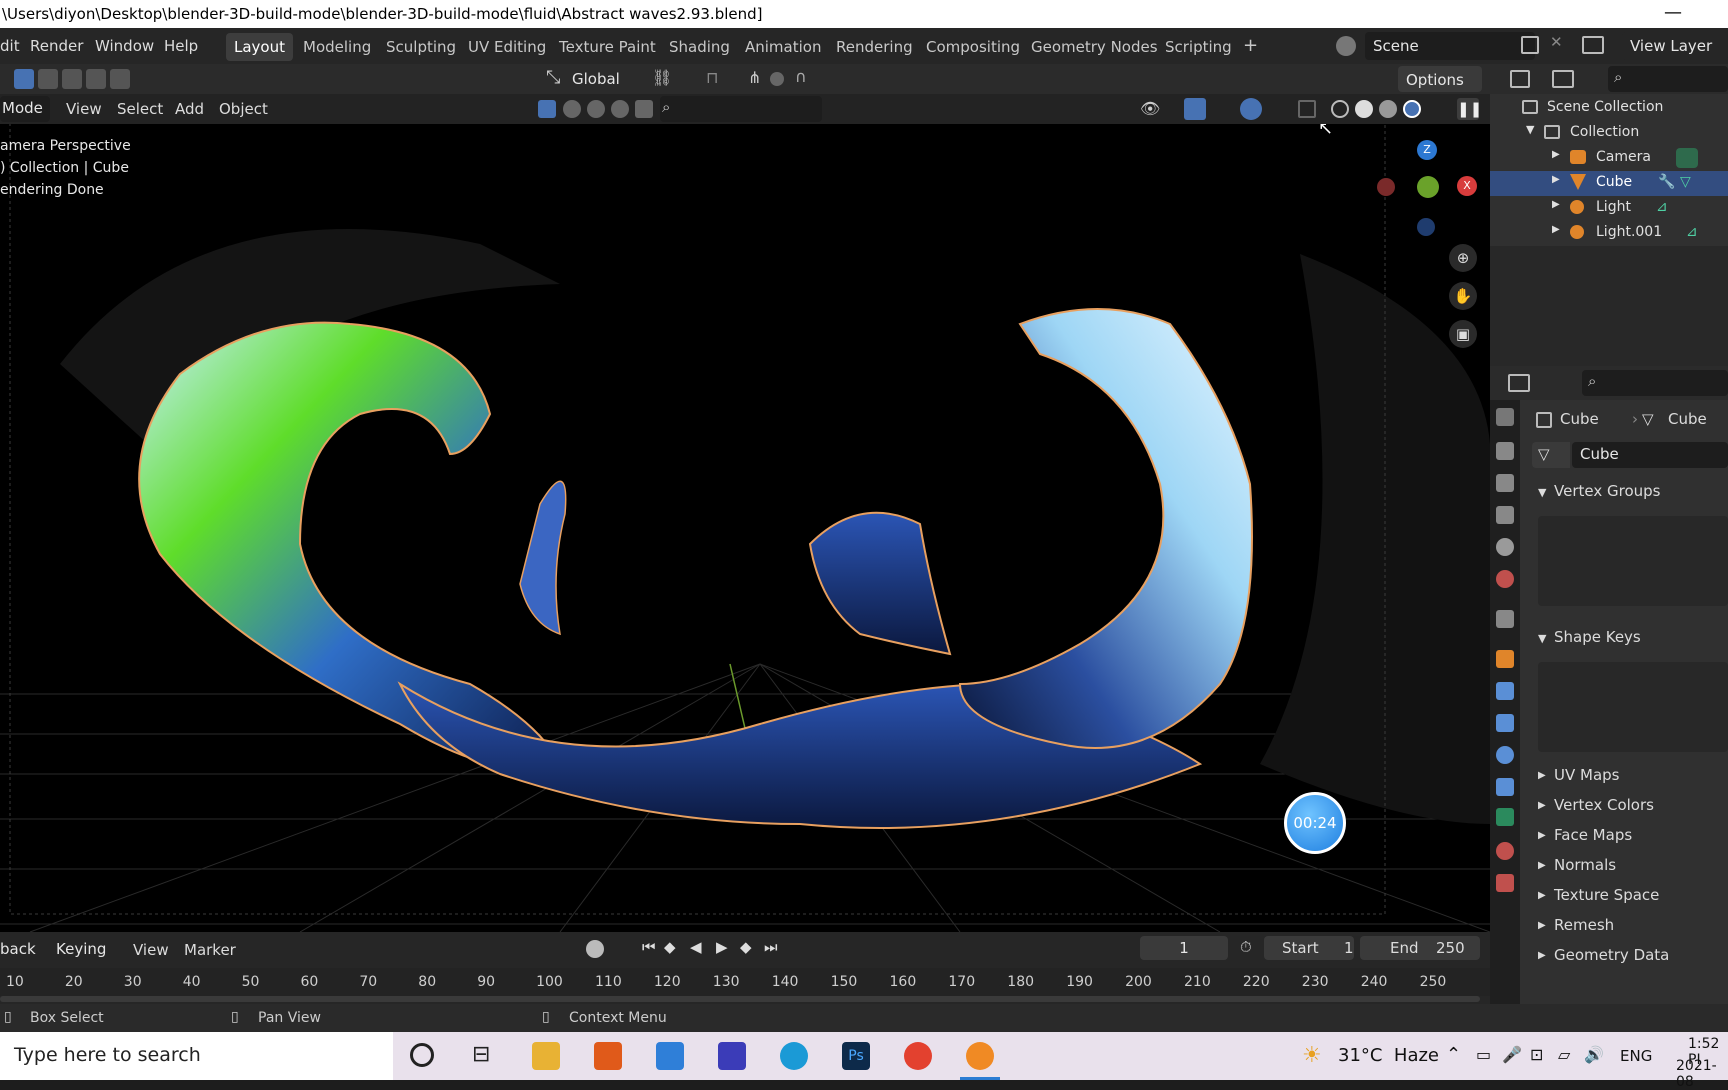  I want to click on prev-keyframe-icon: ◆, so click(670, 947).